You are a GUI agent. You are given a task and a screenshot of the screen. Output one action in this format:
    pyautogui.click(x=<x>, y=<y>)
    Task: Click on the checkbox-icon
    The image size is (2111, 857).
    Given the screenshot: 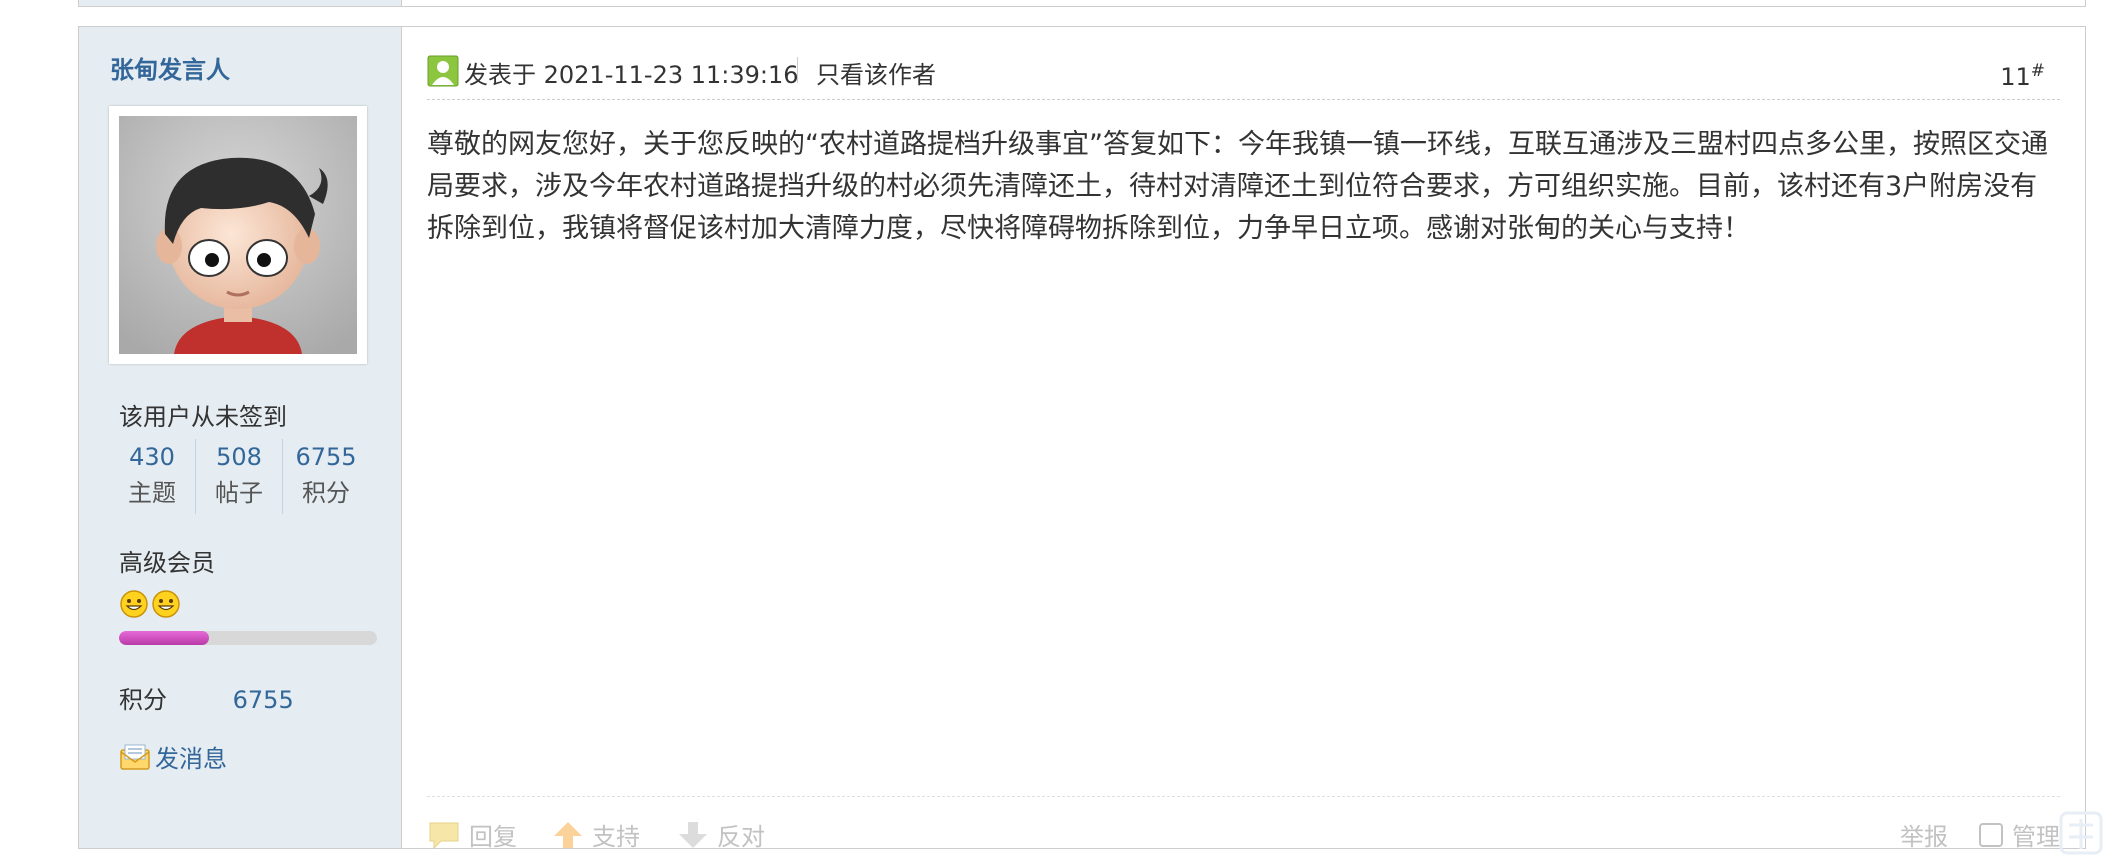 What is the action you would take?
    pyautogui.click(x=1991, y=835)
    